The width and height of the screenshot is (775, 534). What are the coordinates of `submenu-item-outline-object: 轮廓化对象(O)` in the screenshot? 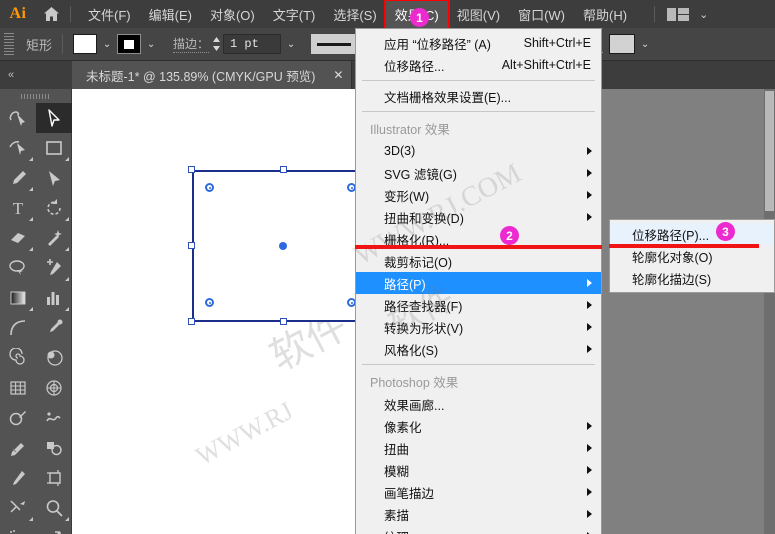 It's located at (692, 256).